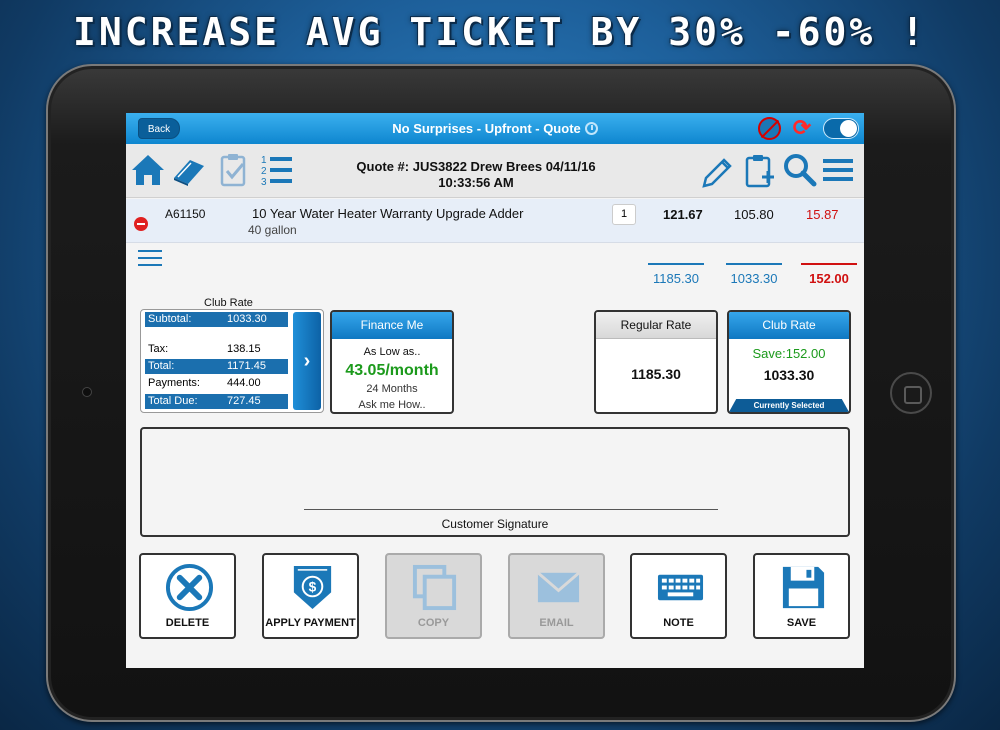  I want to click on line-sub-description: 40 gallon, so click(272, 230).